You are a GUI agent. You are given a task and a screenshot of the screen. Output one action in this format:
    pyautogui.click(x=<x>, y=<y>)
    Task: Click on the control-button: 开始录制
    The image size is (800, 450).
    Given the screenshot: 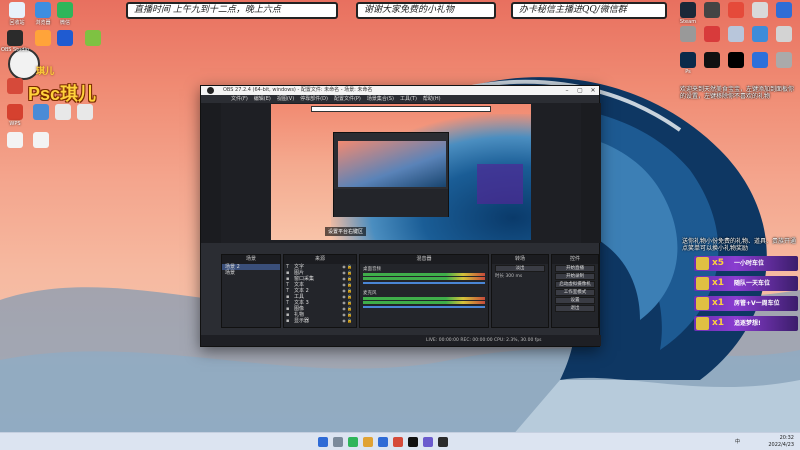 What is the action you would take?
    pyautogui.click(x=575, y=276)
    